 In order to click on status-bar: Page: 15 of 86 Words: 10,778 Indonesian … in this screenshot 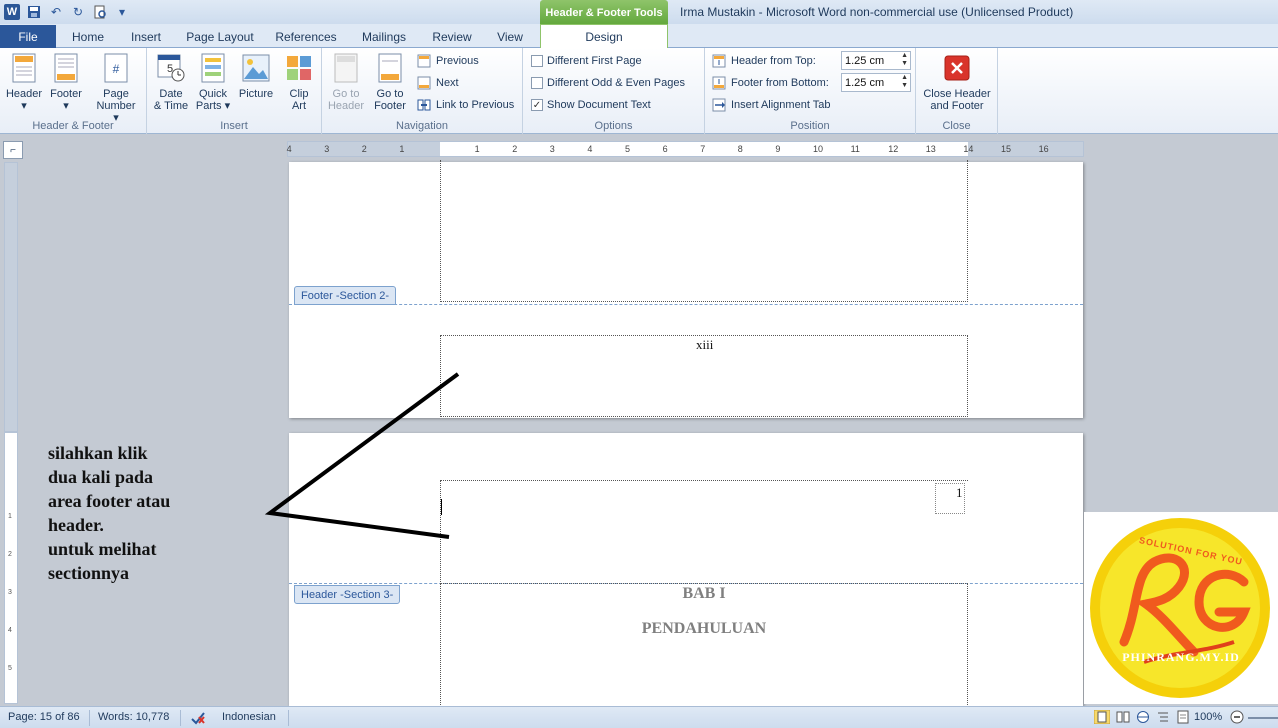, I will do `click(639, 717)`.